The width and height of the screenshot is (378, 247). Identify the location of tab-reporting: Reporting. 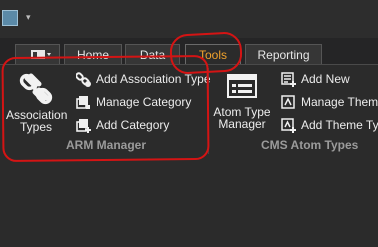
(283, 54).